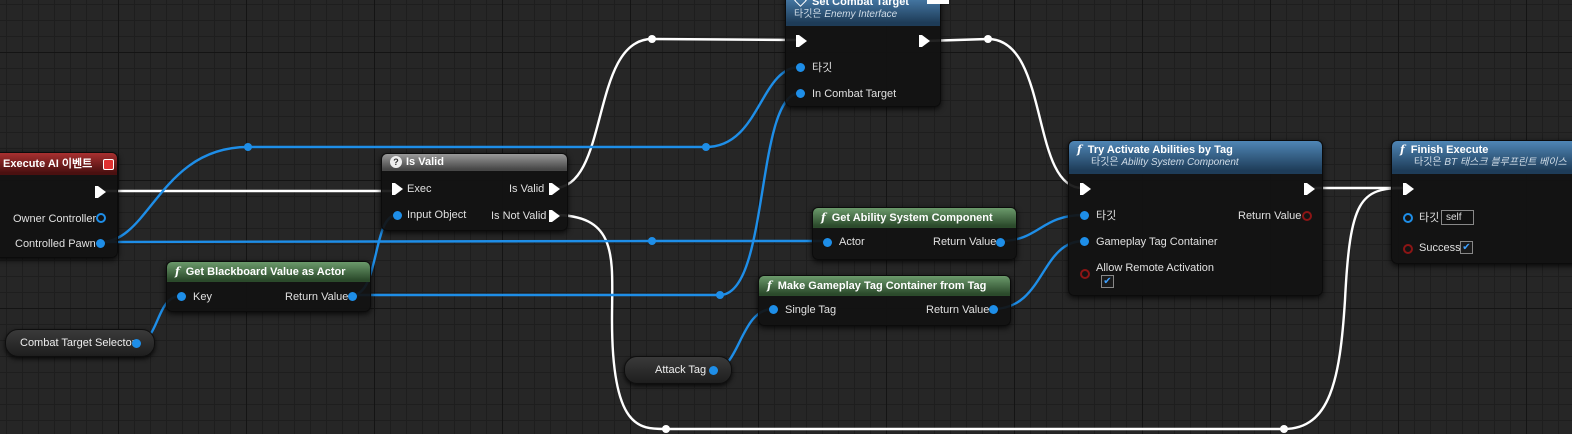 The height and width of the screenshot is (434, 1572). I want to click on is-valid-title: Is Valid, so click(425, 162).